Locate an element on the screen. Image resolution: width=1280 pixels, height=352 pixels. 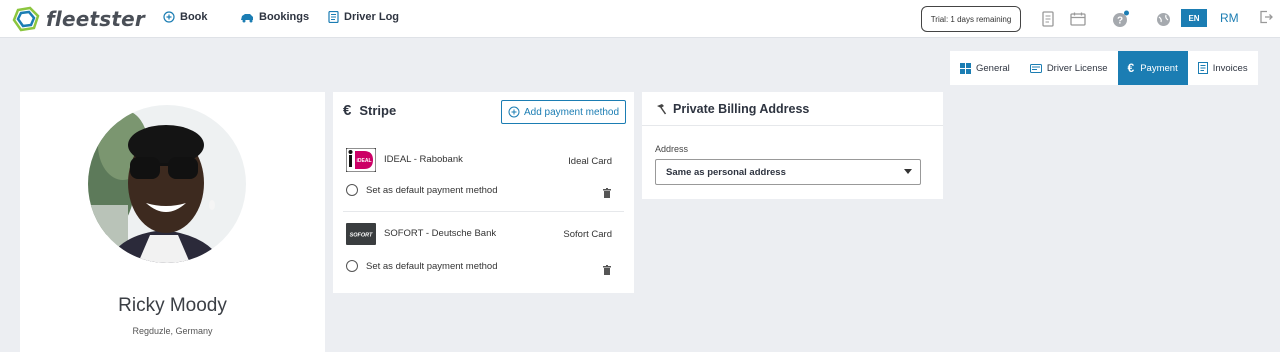
calendar-icon is located at coordinates (1078, 19).